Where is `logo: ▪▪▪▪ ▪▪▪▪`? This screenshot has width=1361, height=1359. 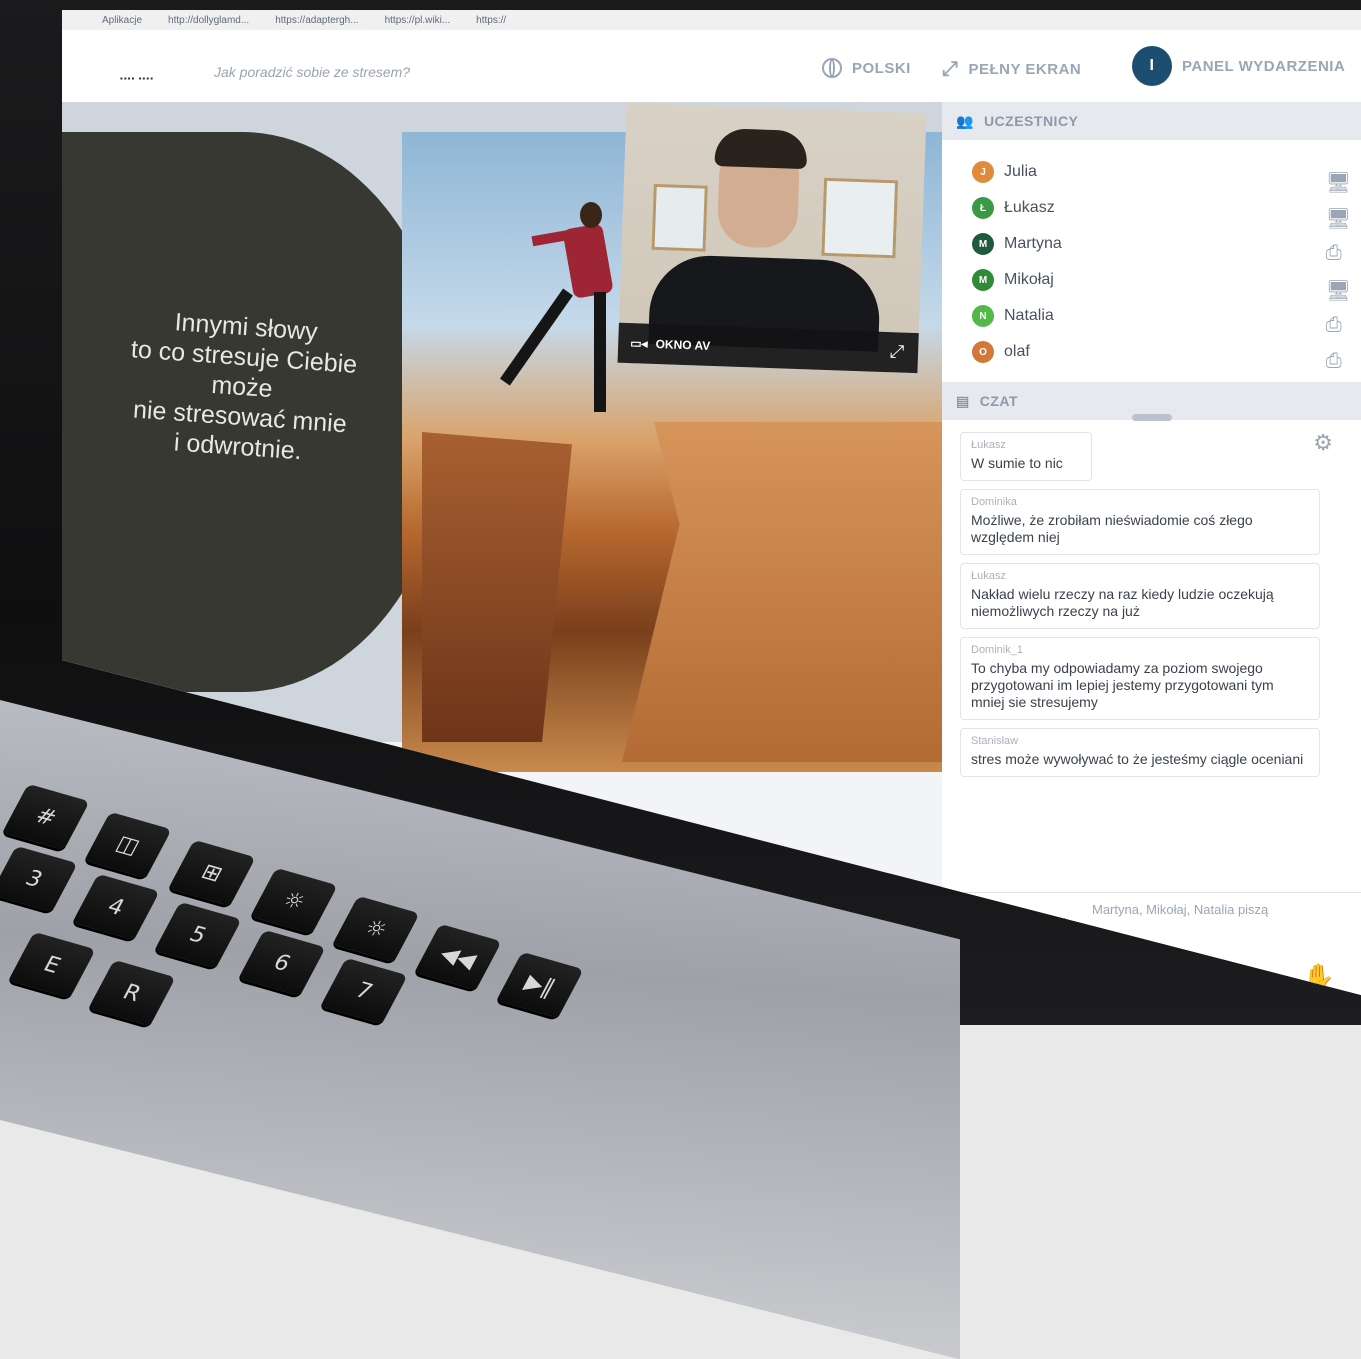 logo: ▪▪▪▪ ▪▪▪▪ is located at coordinates (137, 78).